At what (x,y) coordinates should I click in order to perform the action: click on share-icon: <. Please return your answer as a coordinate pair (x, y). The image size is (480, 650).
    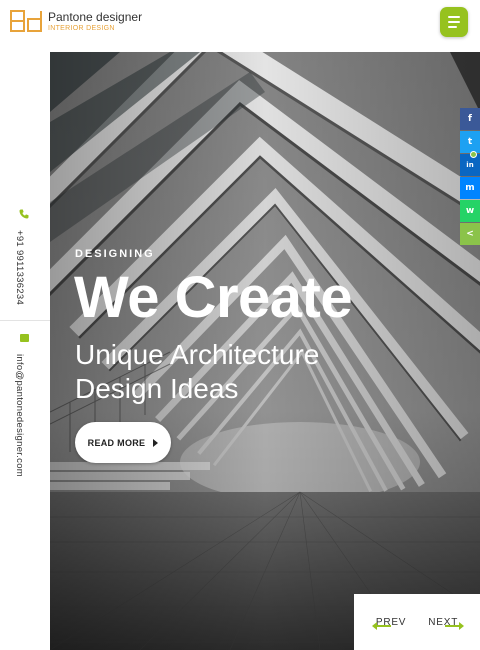
    Looking at the image, I should click on (470, 234).